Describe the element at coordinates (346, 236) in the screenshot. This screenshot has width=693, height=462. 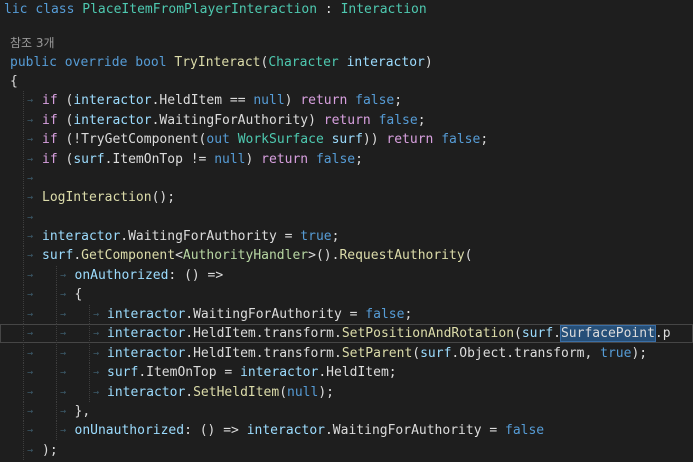
I see `code-line: → interactor.WaitingForAuthority = true;` at that location.